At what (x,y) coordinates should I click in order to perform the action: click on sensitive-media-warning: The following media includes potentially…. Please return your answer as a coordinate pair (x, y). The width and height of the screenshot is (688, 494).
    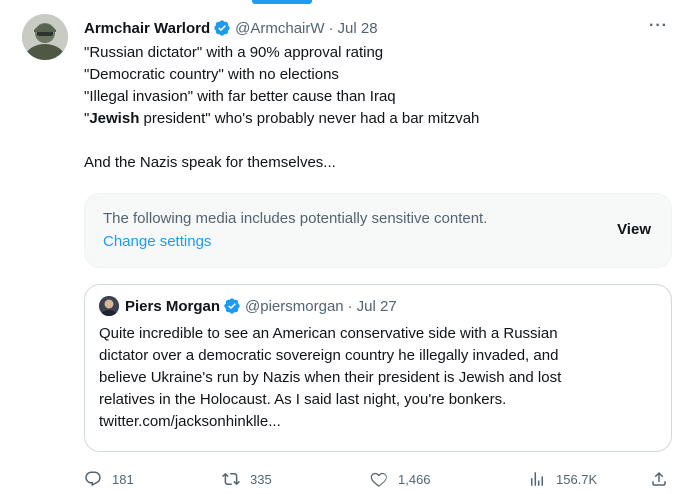
    Looking at the image, I should click on (378, 230).